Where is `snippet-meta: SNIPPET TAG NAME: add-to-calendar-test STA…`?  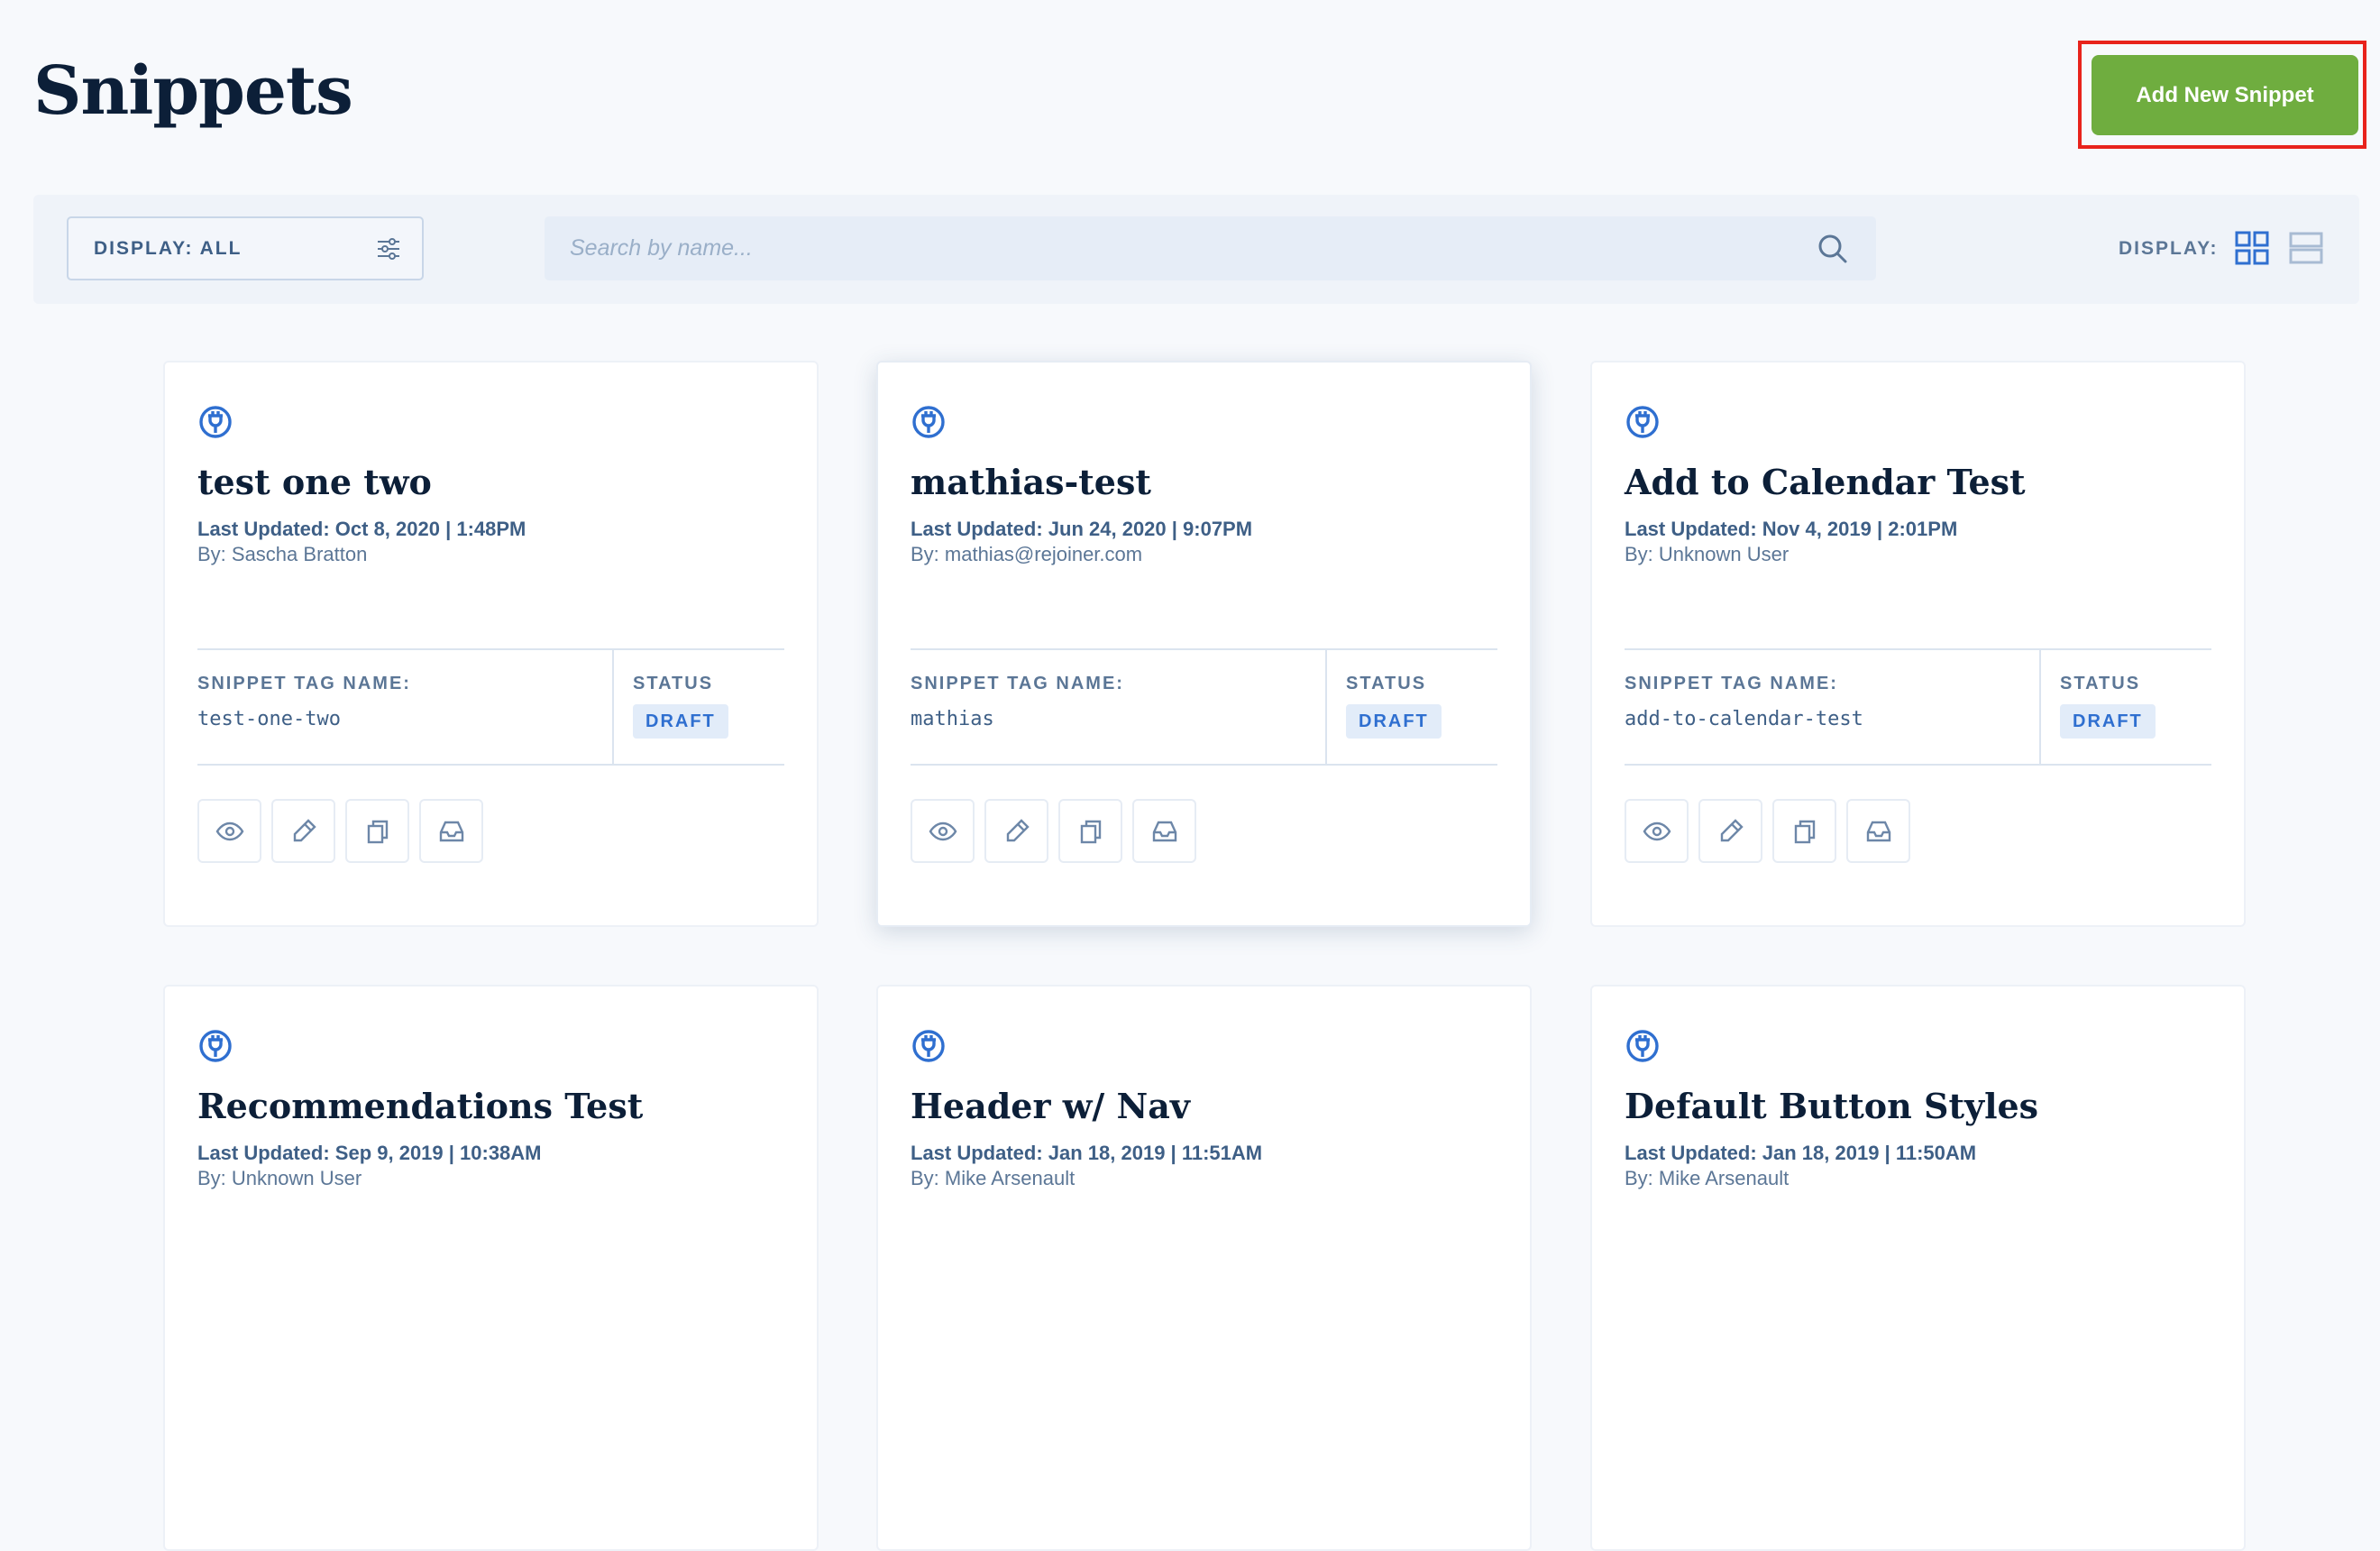
snippet-meta: SNIPPET TAG NAME: add-to-calendar-test STA… is located at coordinates (1918, 707).